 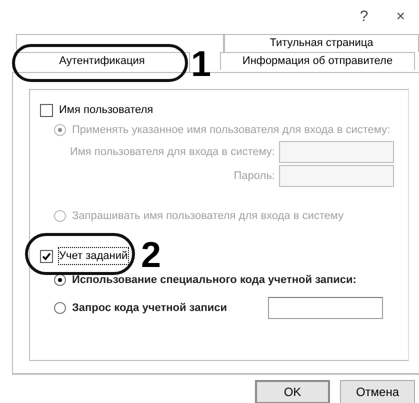 I want to click on input-field, so click(x=325, y=308).